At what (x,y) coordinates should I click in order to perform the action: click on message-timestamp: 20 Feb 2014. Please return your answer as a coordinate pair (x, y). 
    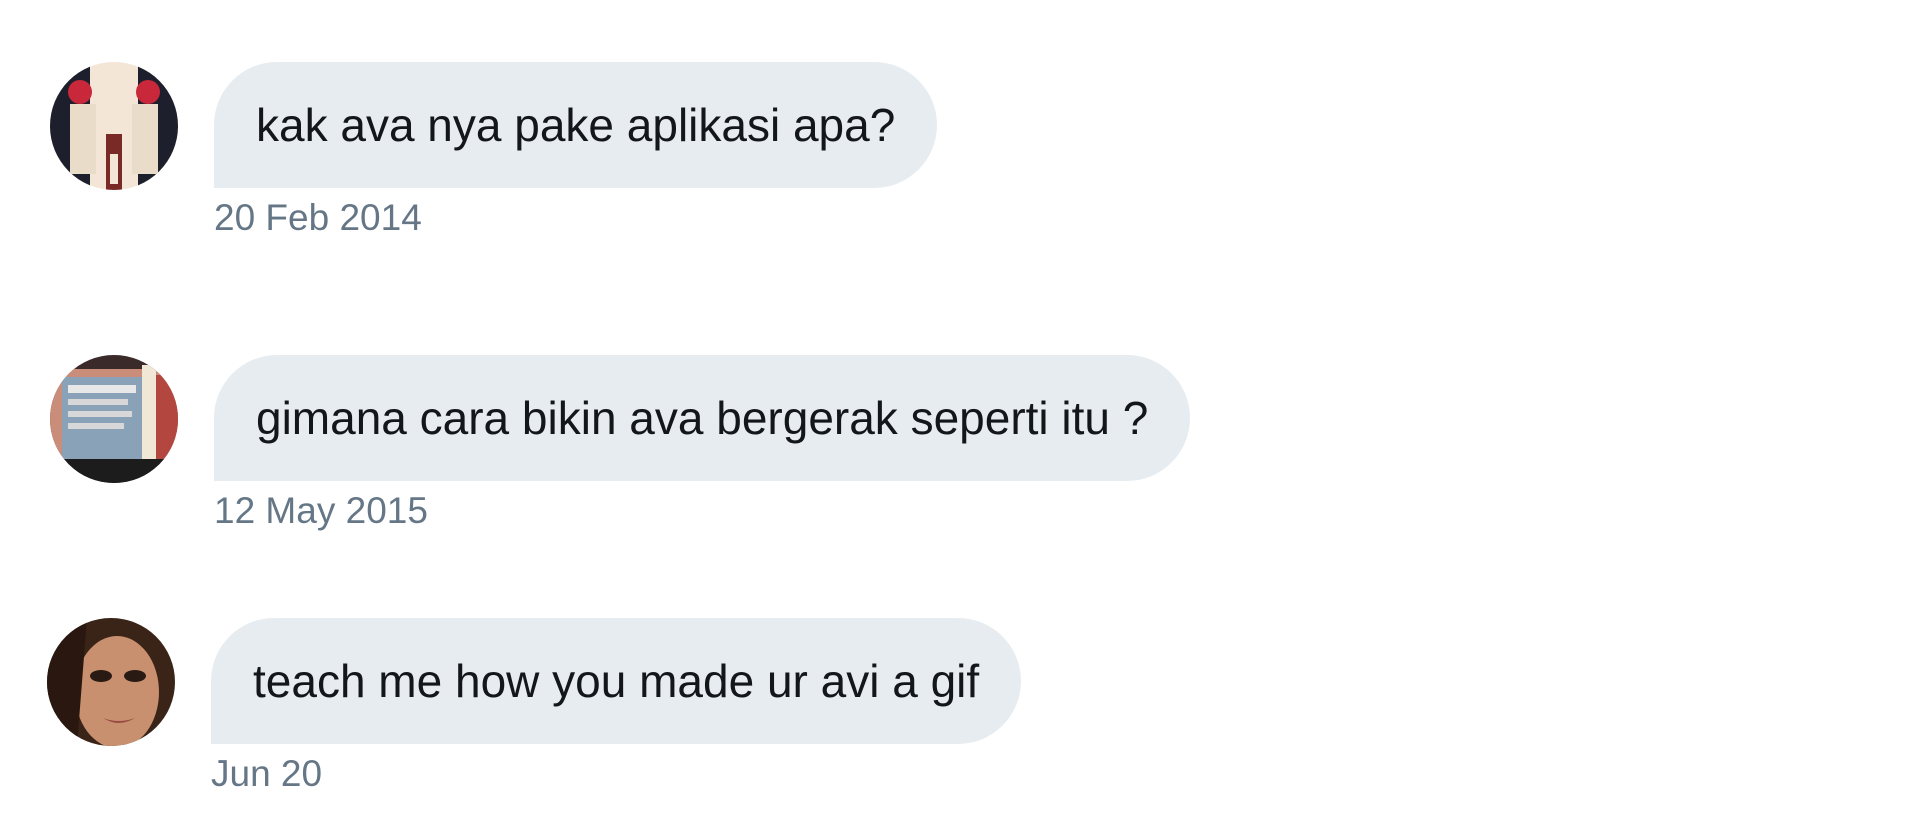
    Looking at the image, I should click on (318, 217).